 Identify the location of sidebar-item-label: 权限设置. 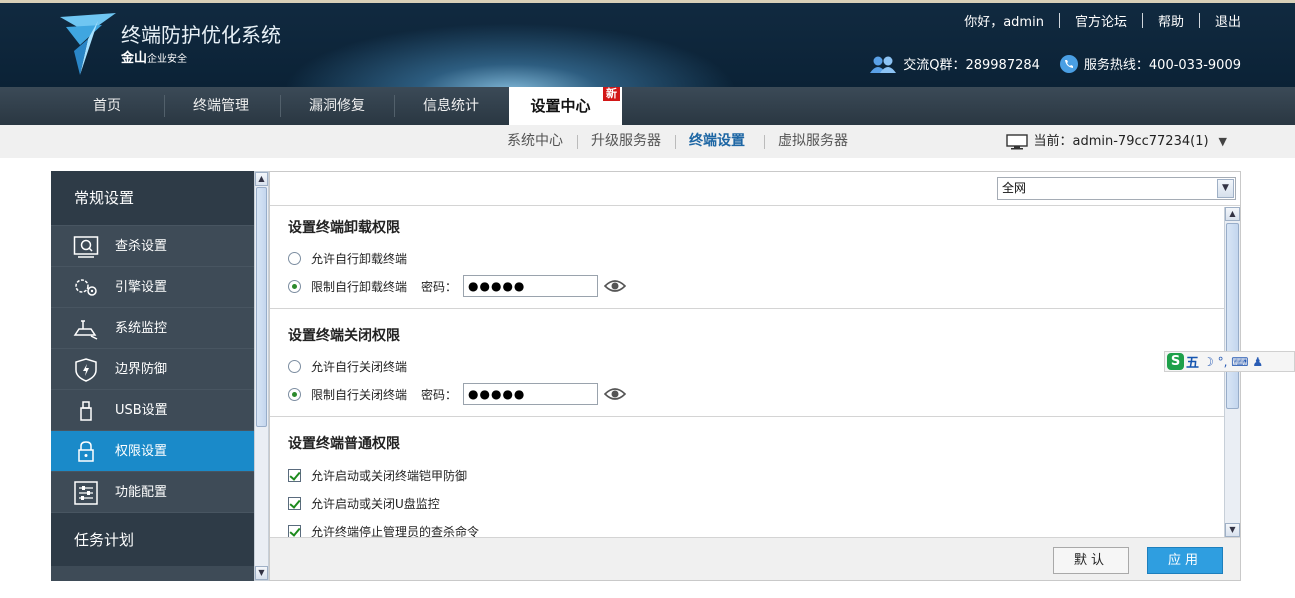
(141, 451).